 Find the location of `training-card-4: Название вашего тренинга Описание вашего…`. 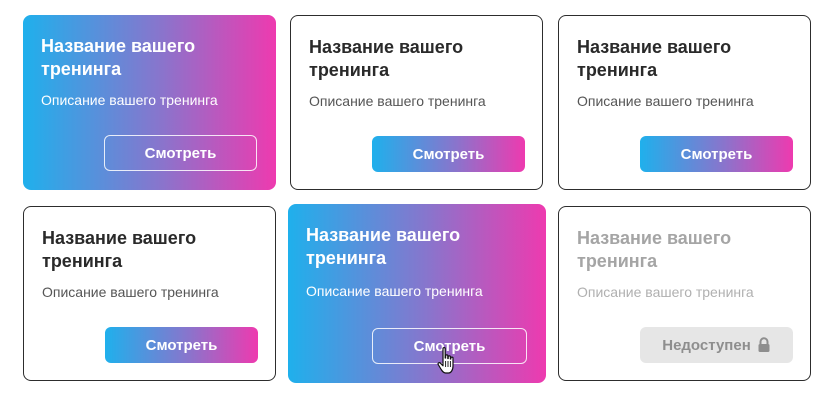

training-card-4: Название вашего тренинга Описание вашего… is located at coordinates (149, 293).